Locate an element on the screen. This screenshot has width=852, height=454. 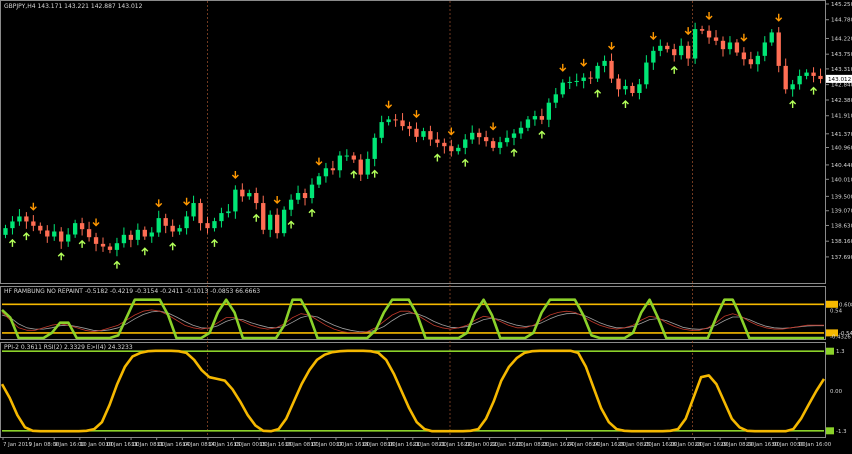
price-tick-label: 138.160 is located at coordinates (841, 242).